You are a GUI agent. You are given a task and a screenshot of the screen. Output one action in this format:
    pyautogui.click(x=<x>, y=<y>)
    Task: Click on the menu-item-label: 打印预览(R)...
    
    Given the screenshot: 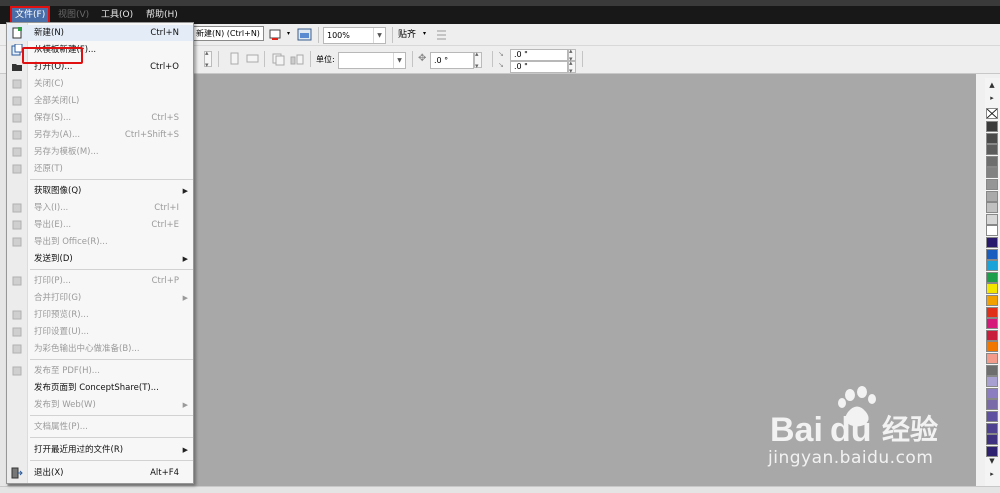 What is the action you would take?
    pyautogui.click(x=61, y=315)
    